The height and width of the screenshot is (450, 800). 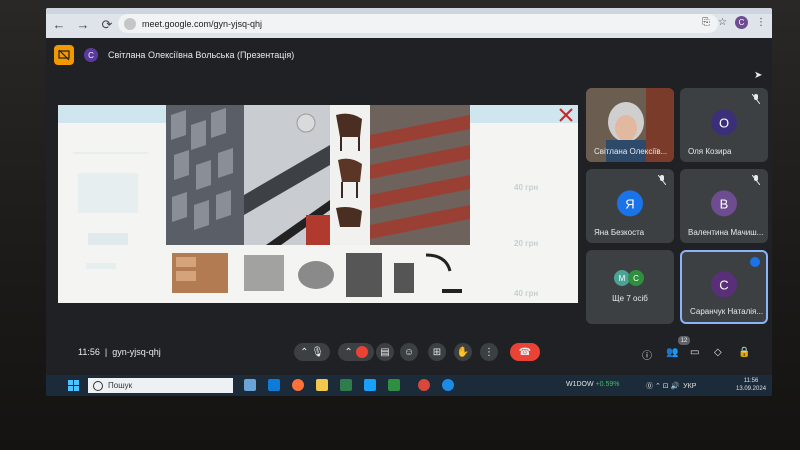 I want to click on camera-off-icon, so click(x=361, y=352).